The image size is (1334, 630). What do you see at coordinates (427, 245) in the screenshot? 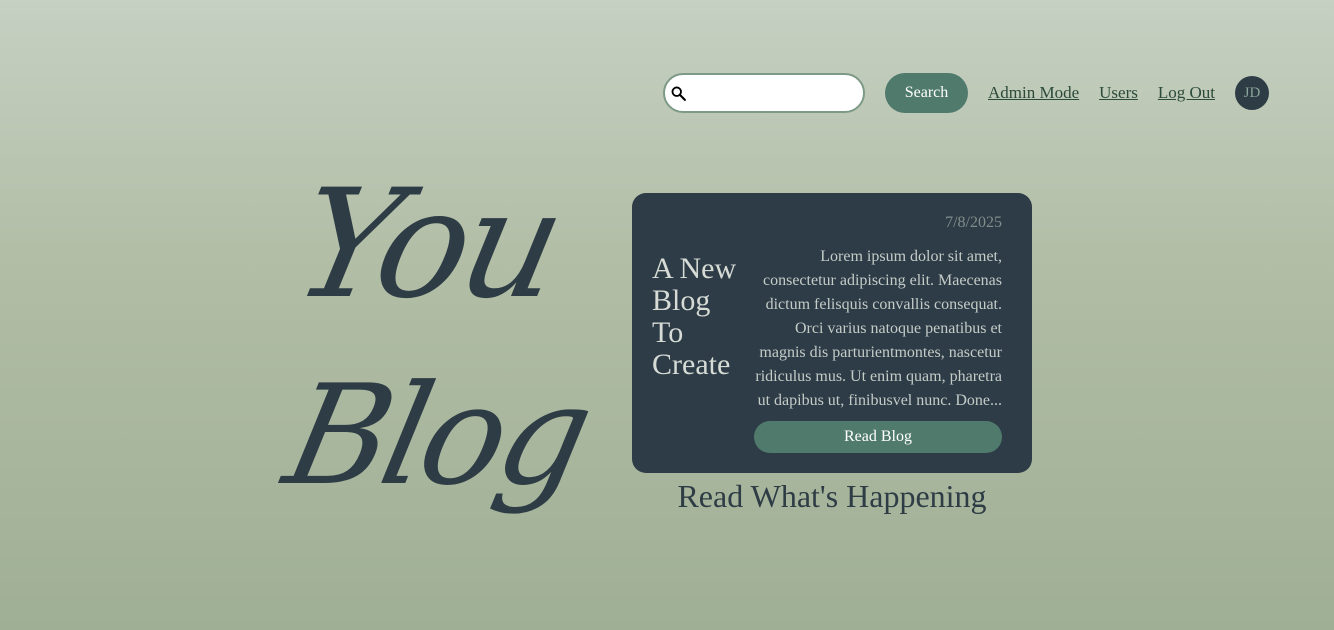
I see `logo-line-you: You` at bounding box center [427, 245].